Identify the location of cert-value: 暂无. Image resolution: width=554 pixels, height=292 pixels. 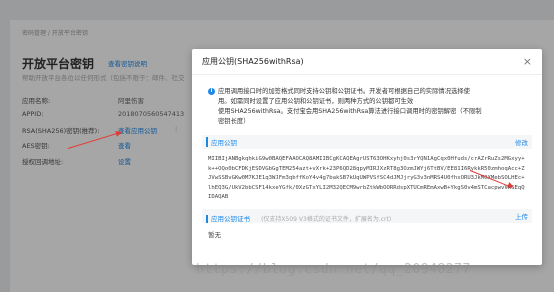
(214, 234).